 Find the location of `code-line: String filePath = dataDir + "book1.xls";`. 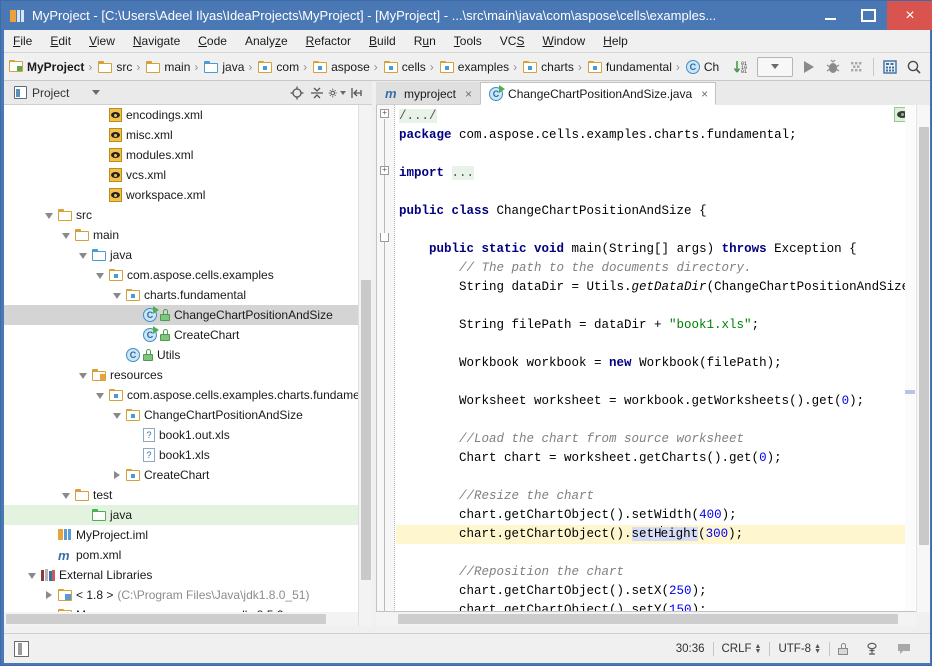

code-line: String filePath = dataDir + "book1.xls"; is located at coordinates (651, 325).